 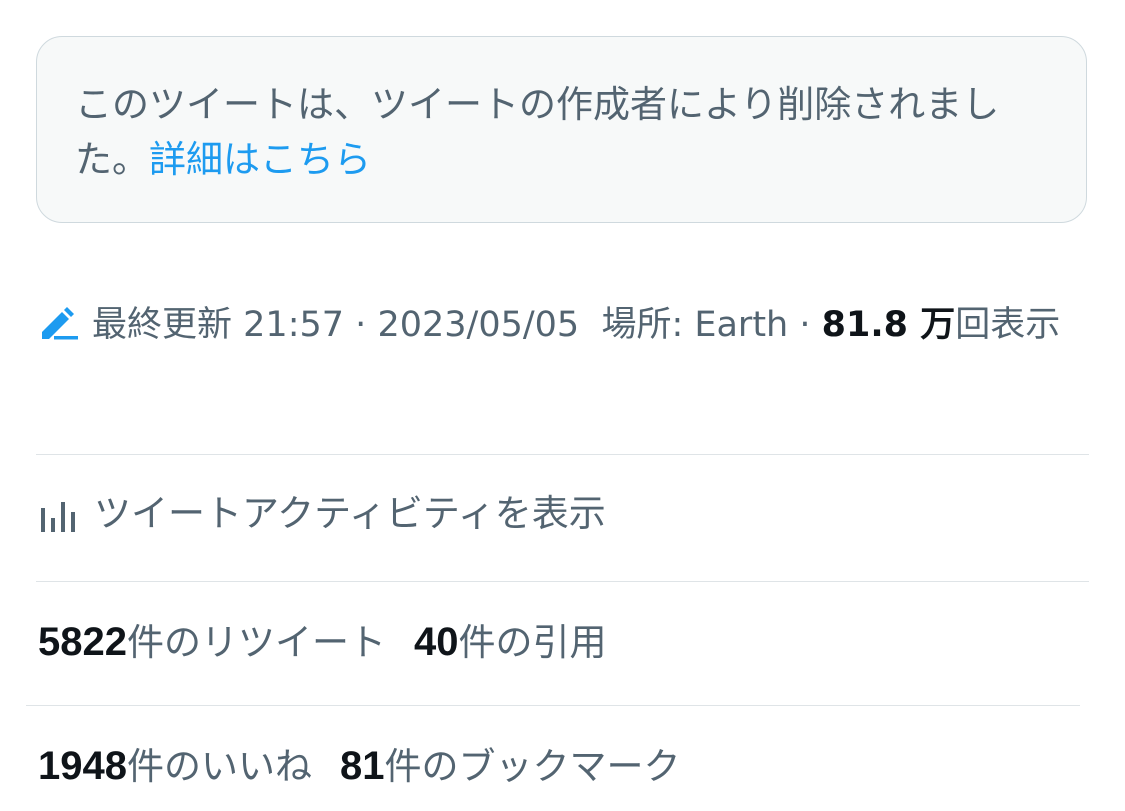 I want to click on likes-link: 1948件のいいね, so click(x=175, y=766).